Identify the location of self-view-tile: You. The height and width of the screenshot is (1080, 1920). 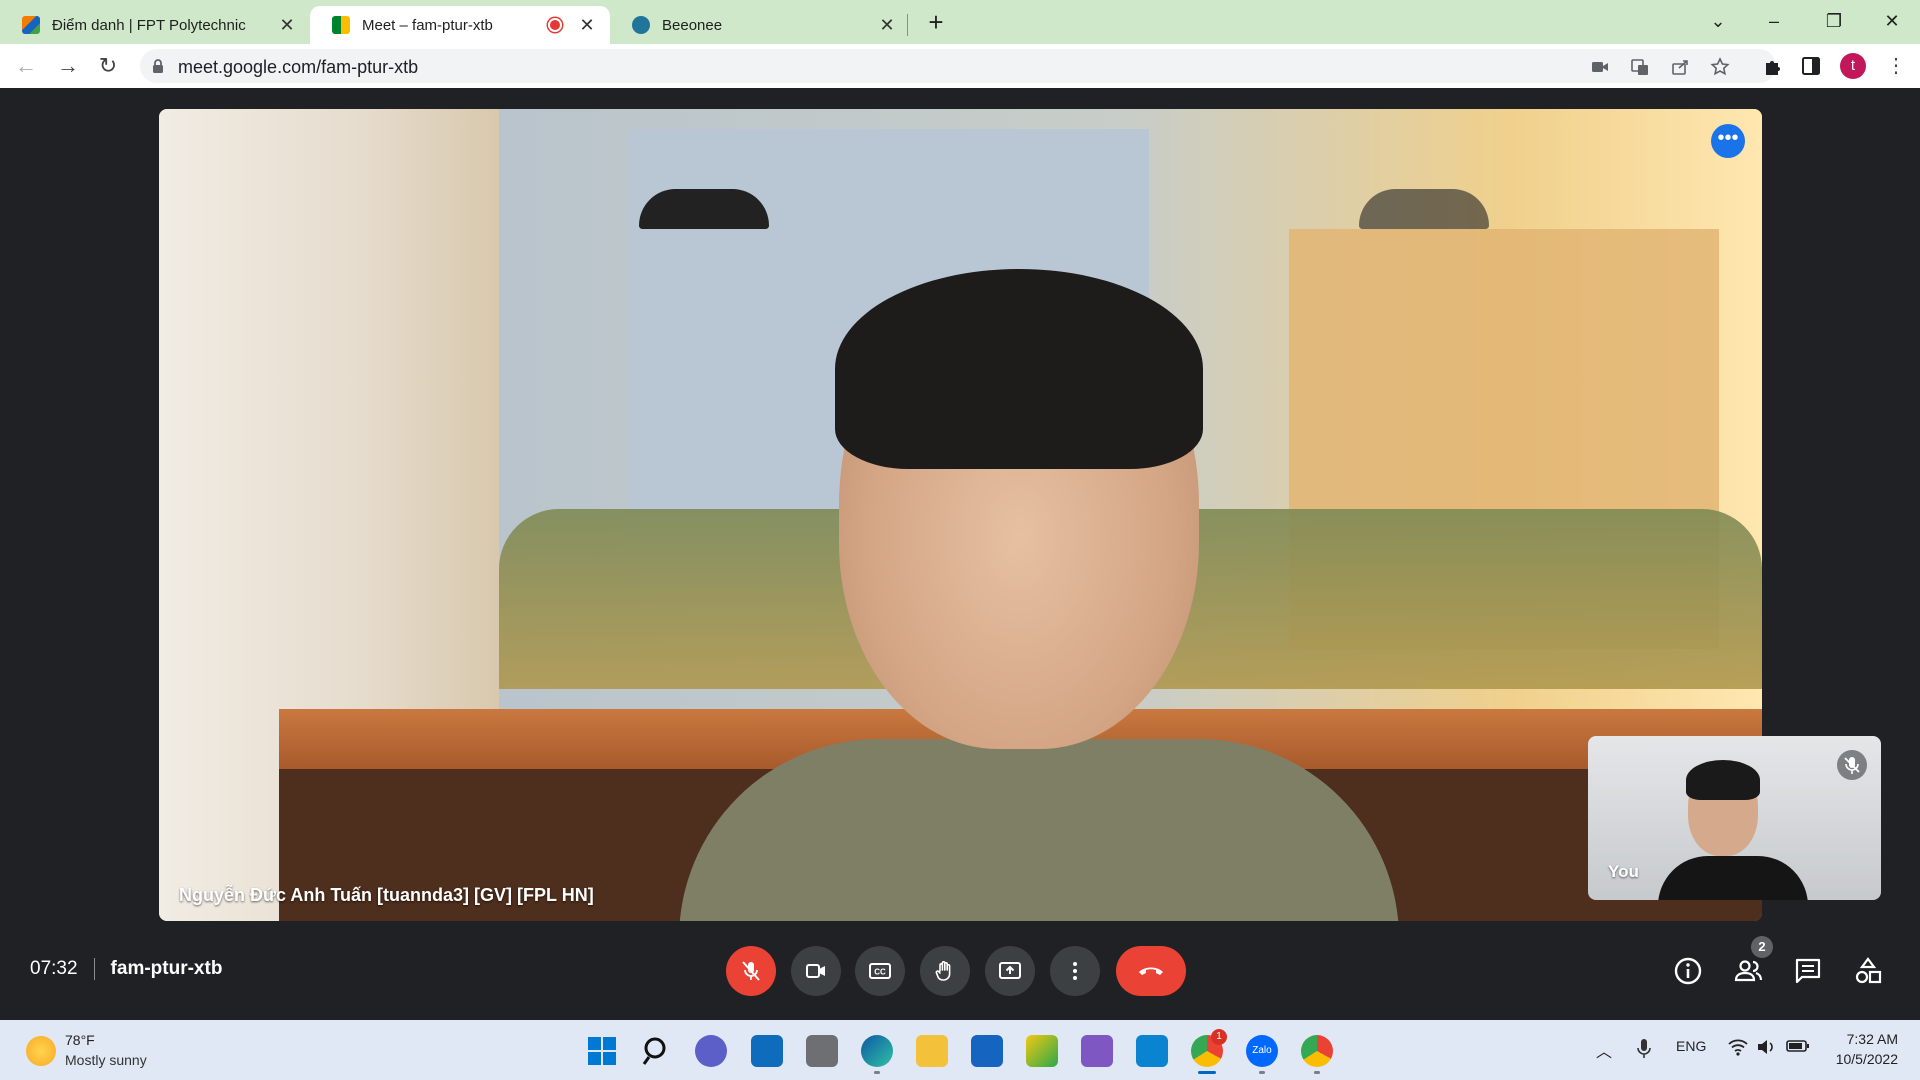
(1734, 818).